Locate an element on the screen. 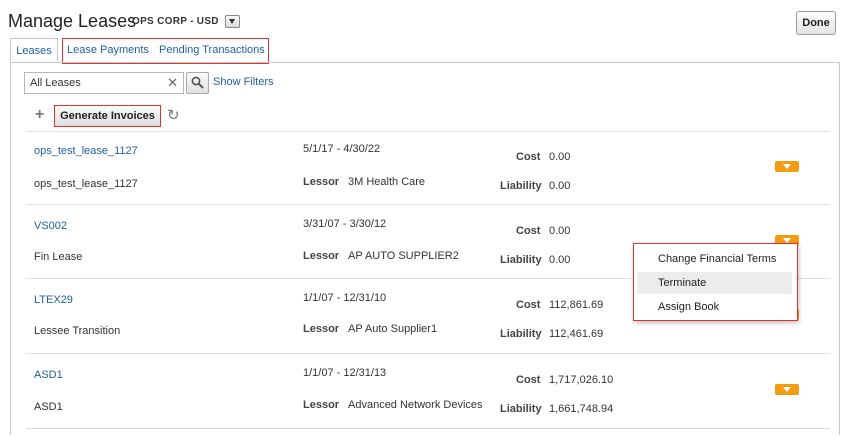 Image resolution: width=847 pixels, height=437 pixels. tab-lease-payments: Lease Payments is located at coordinates (108, 50).